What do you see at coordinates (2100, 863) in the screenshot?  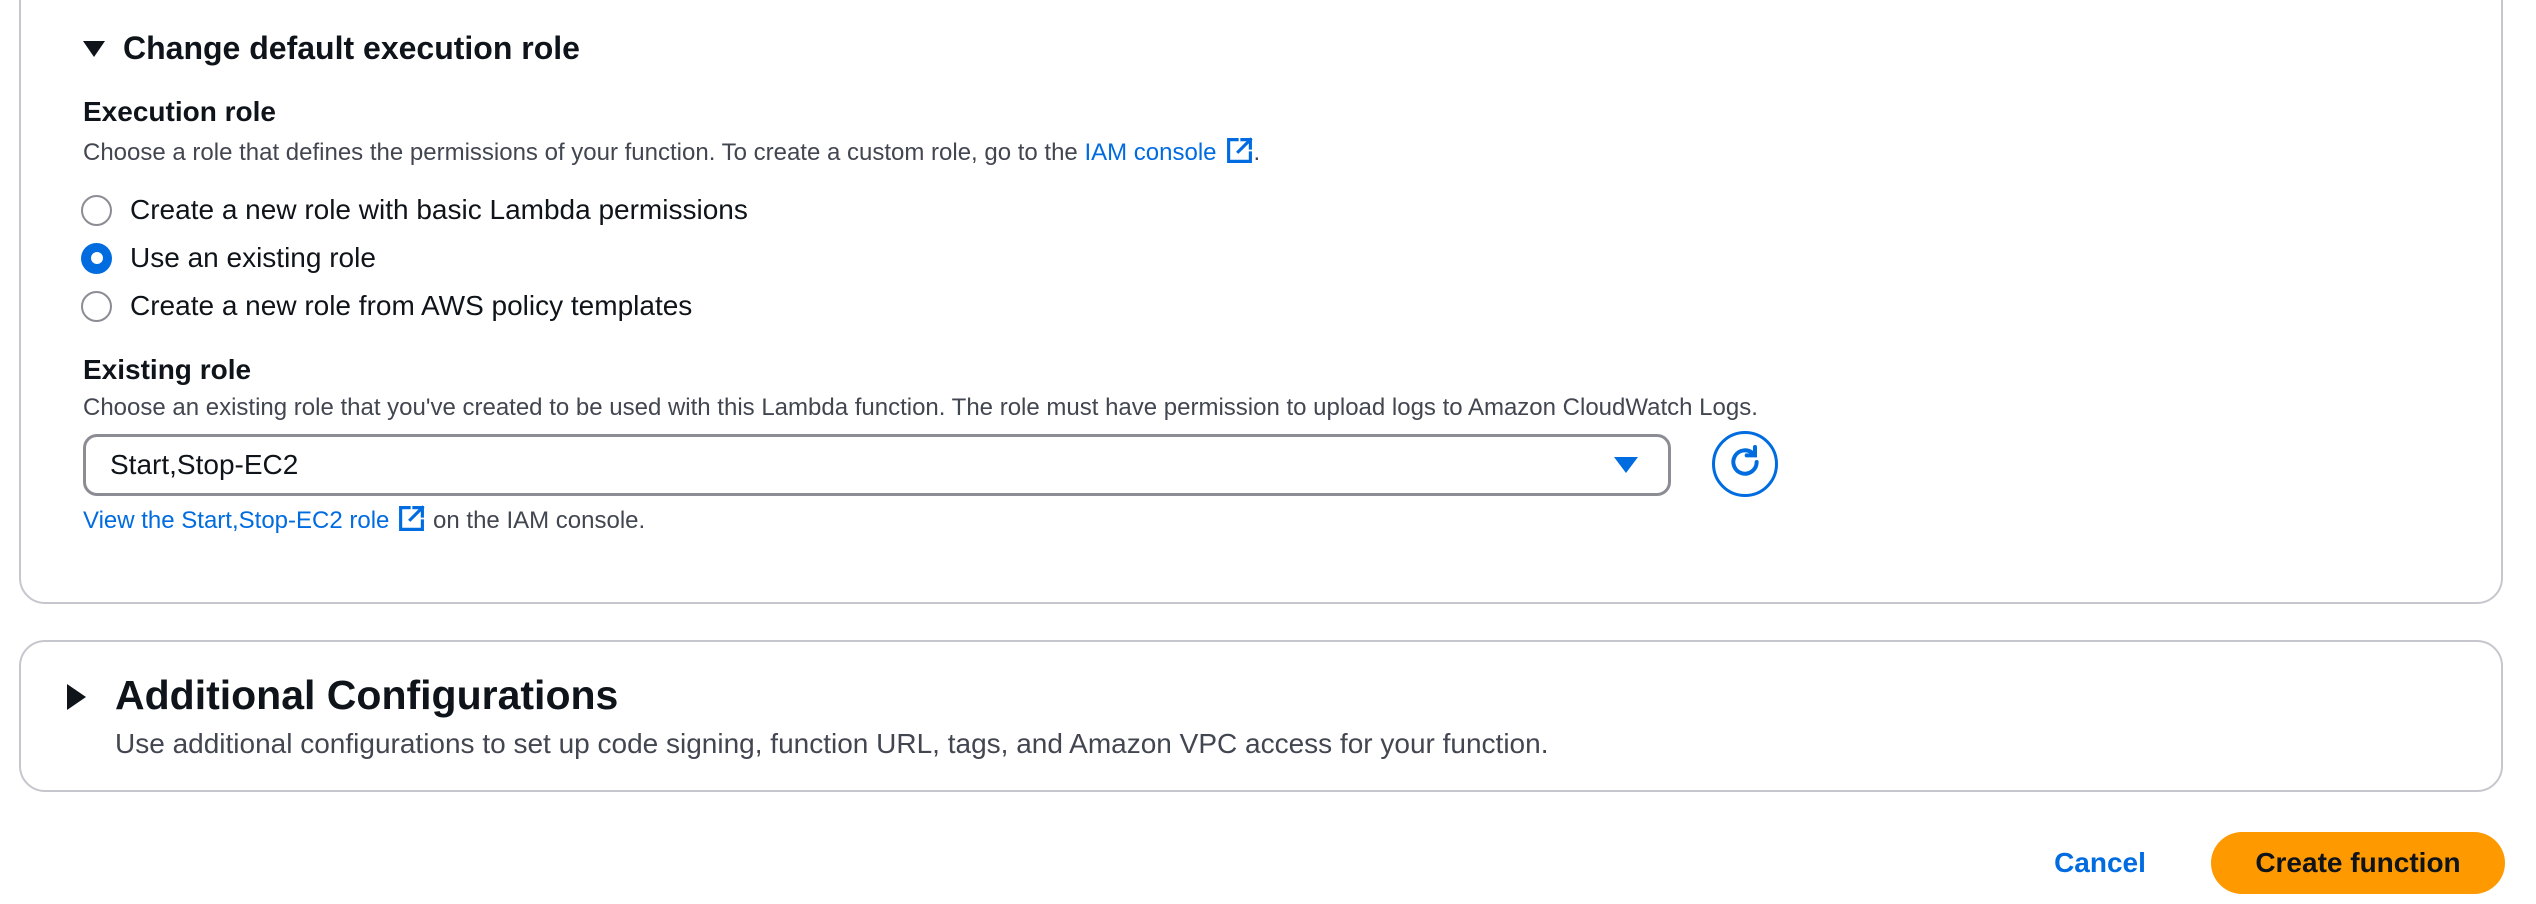 I see `cancel-button: Cancel` at bounding box center [2100, 863].